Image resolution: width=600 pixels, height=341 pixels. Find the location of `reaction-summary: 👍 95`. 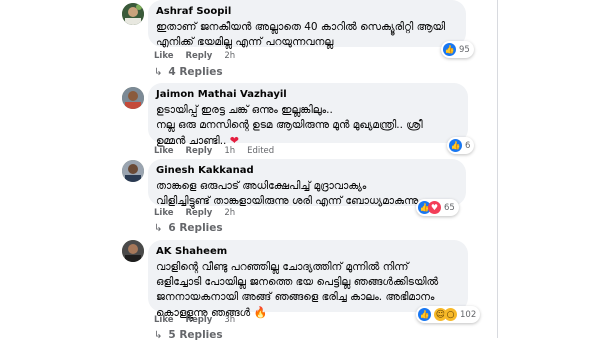

reaction-summary: 👍 95 is located at coordinates (457, 49).